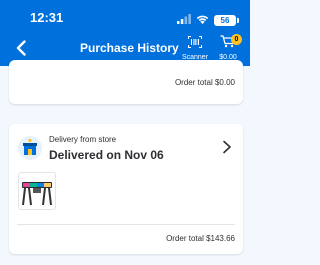  I want to click on battery-icon: 56, so click(226, 20).